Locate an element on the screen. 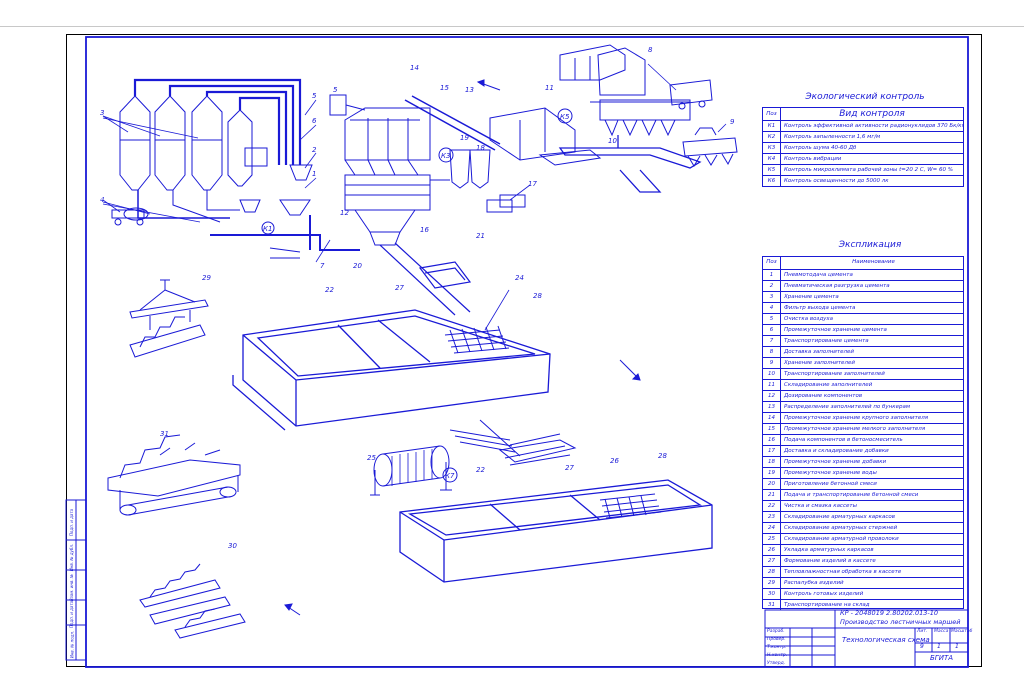 This screenshot has height=673, width=1024. explication-col-name: Наименование is located at coordinates (873, 262).